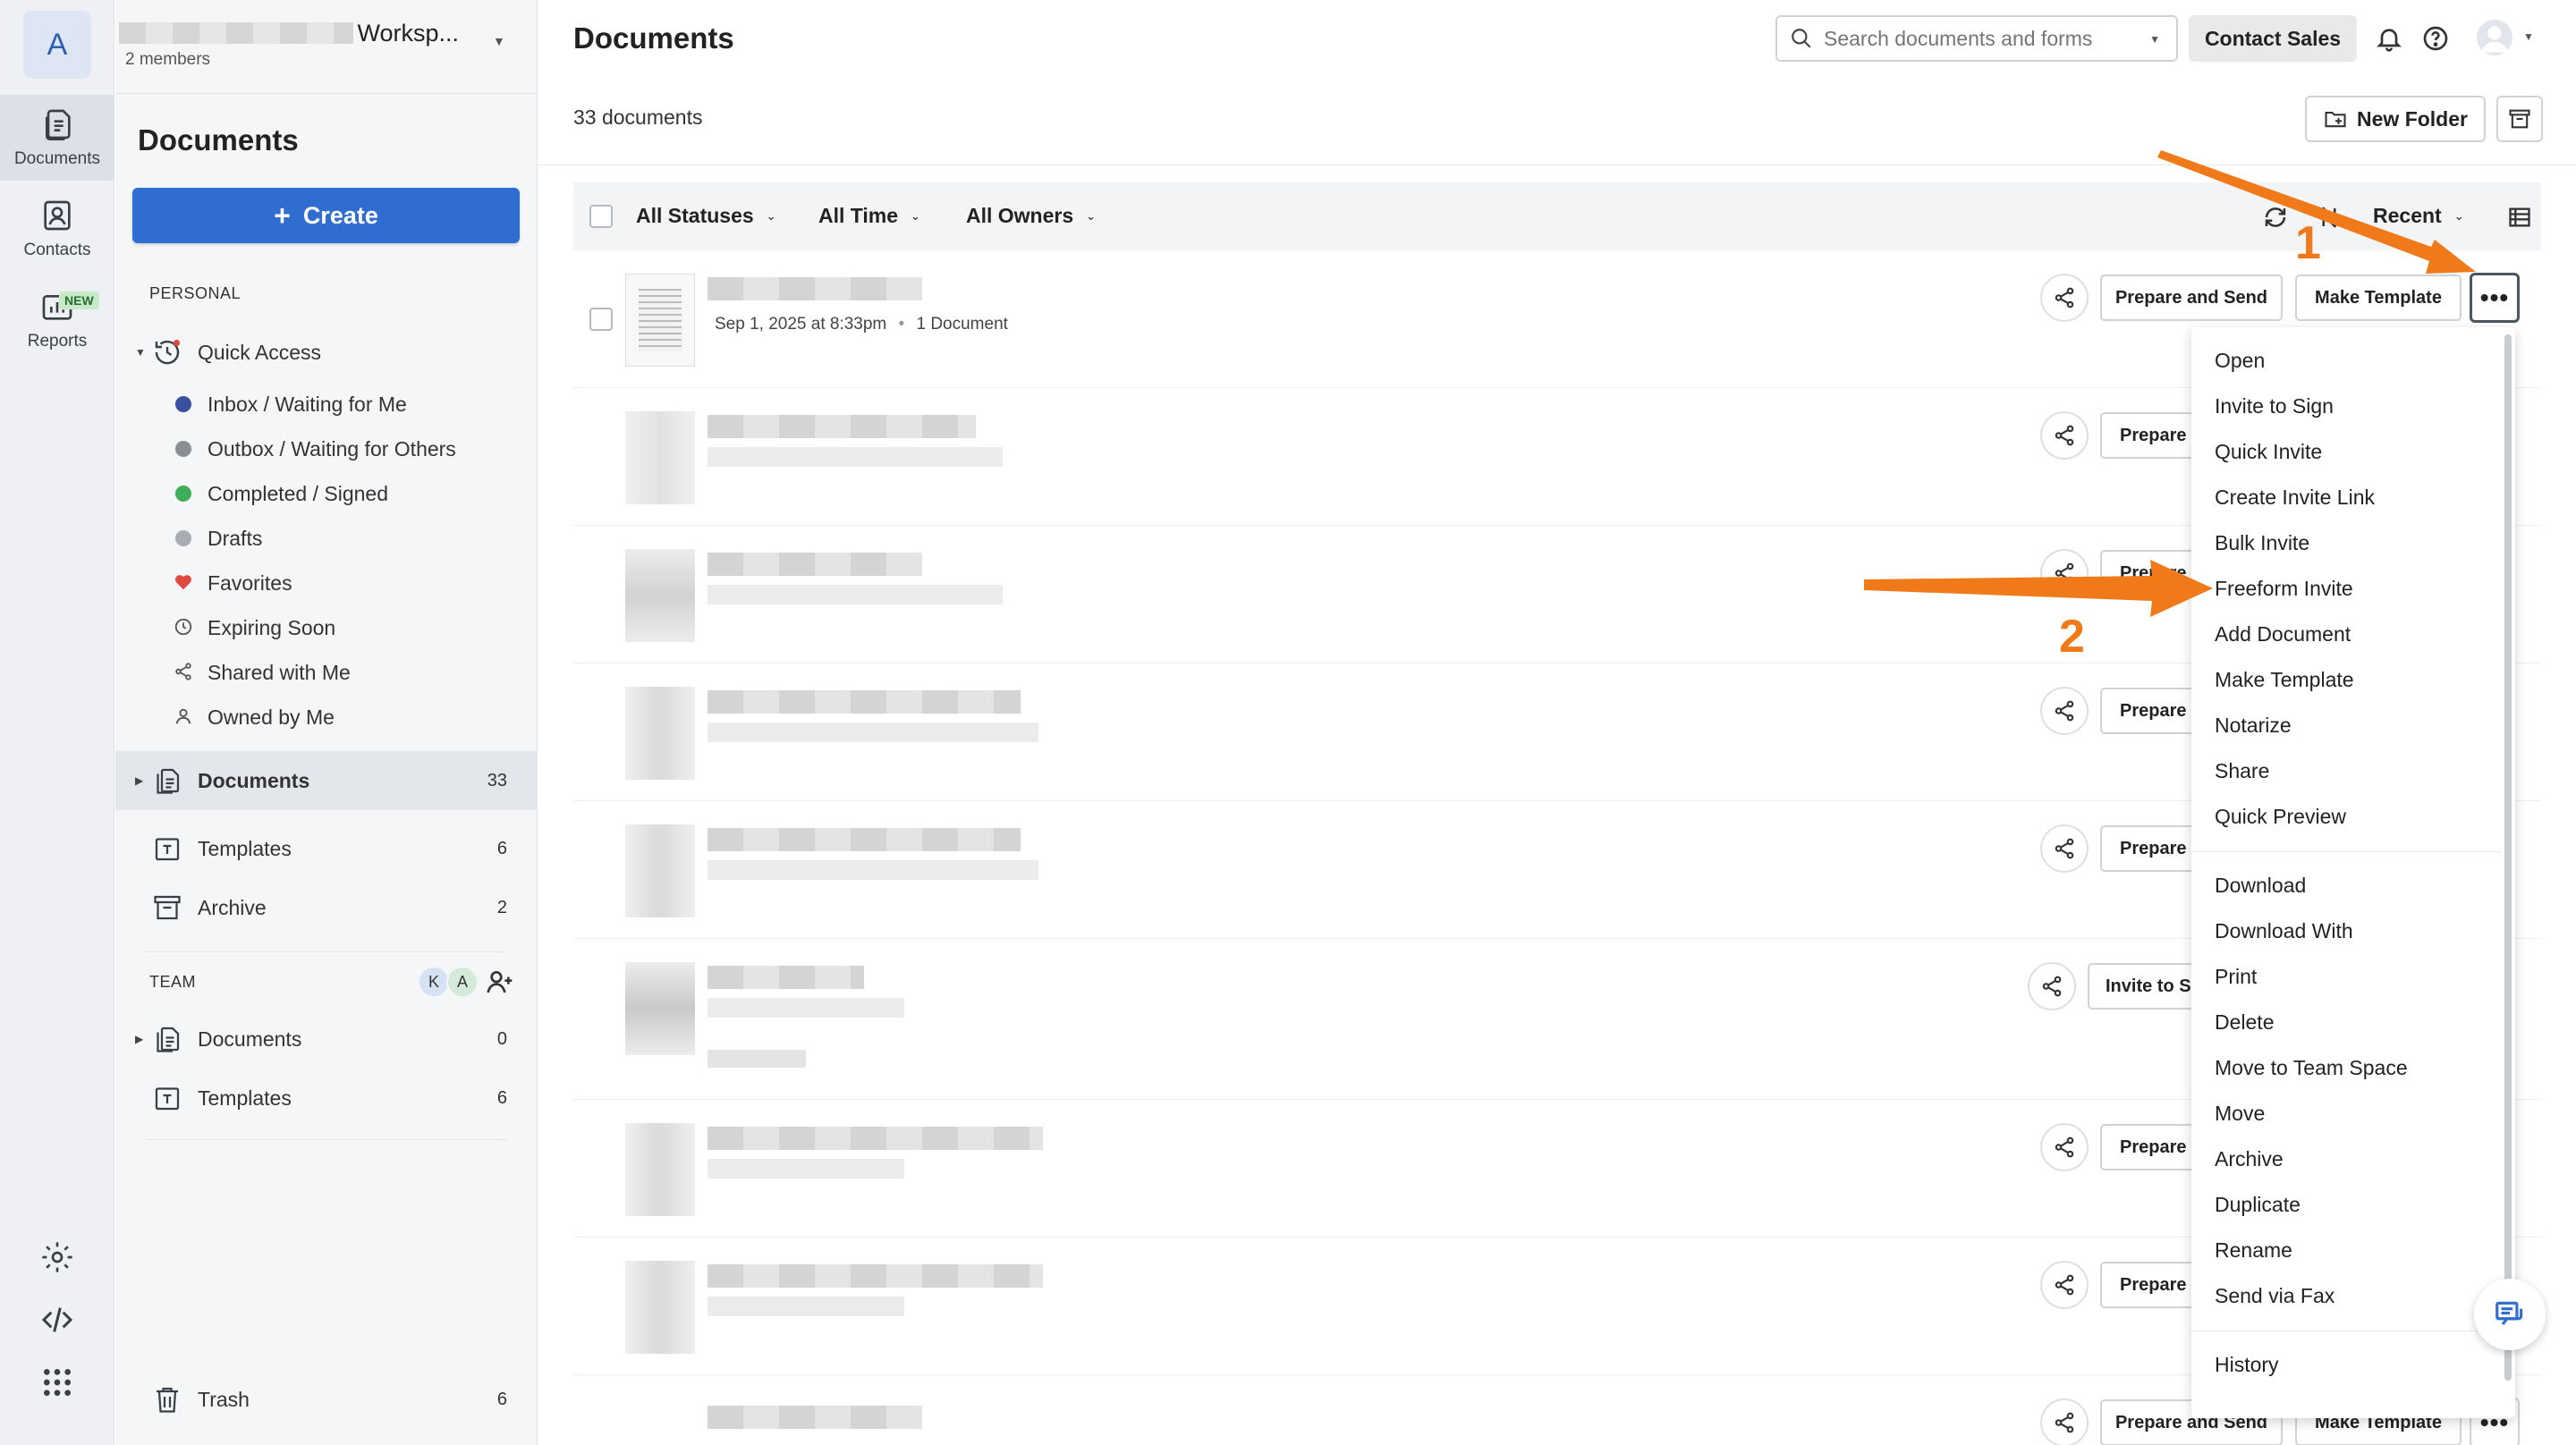 The image size is (2576, 1445). What do you see at coordinates (326, 672) in the screenshot?
I see `sidebar-item-shared-with-me: Shared with Me` at bounding box center [326, 672].